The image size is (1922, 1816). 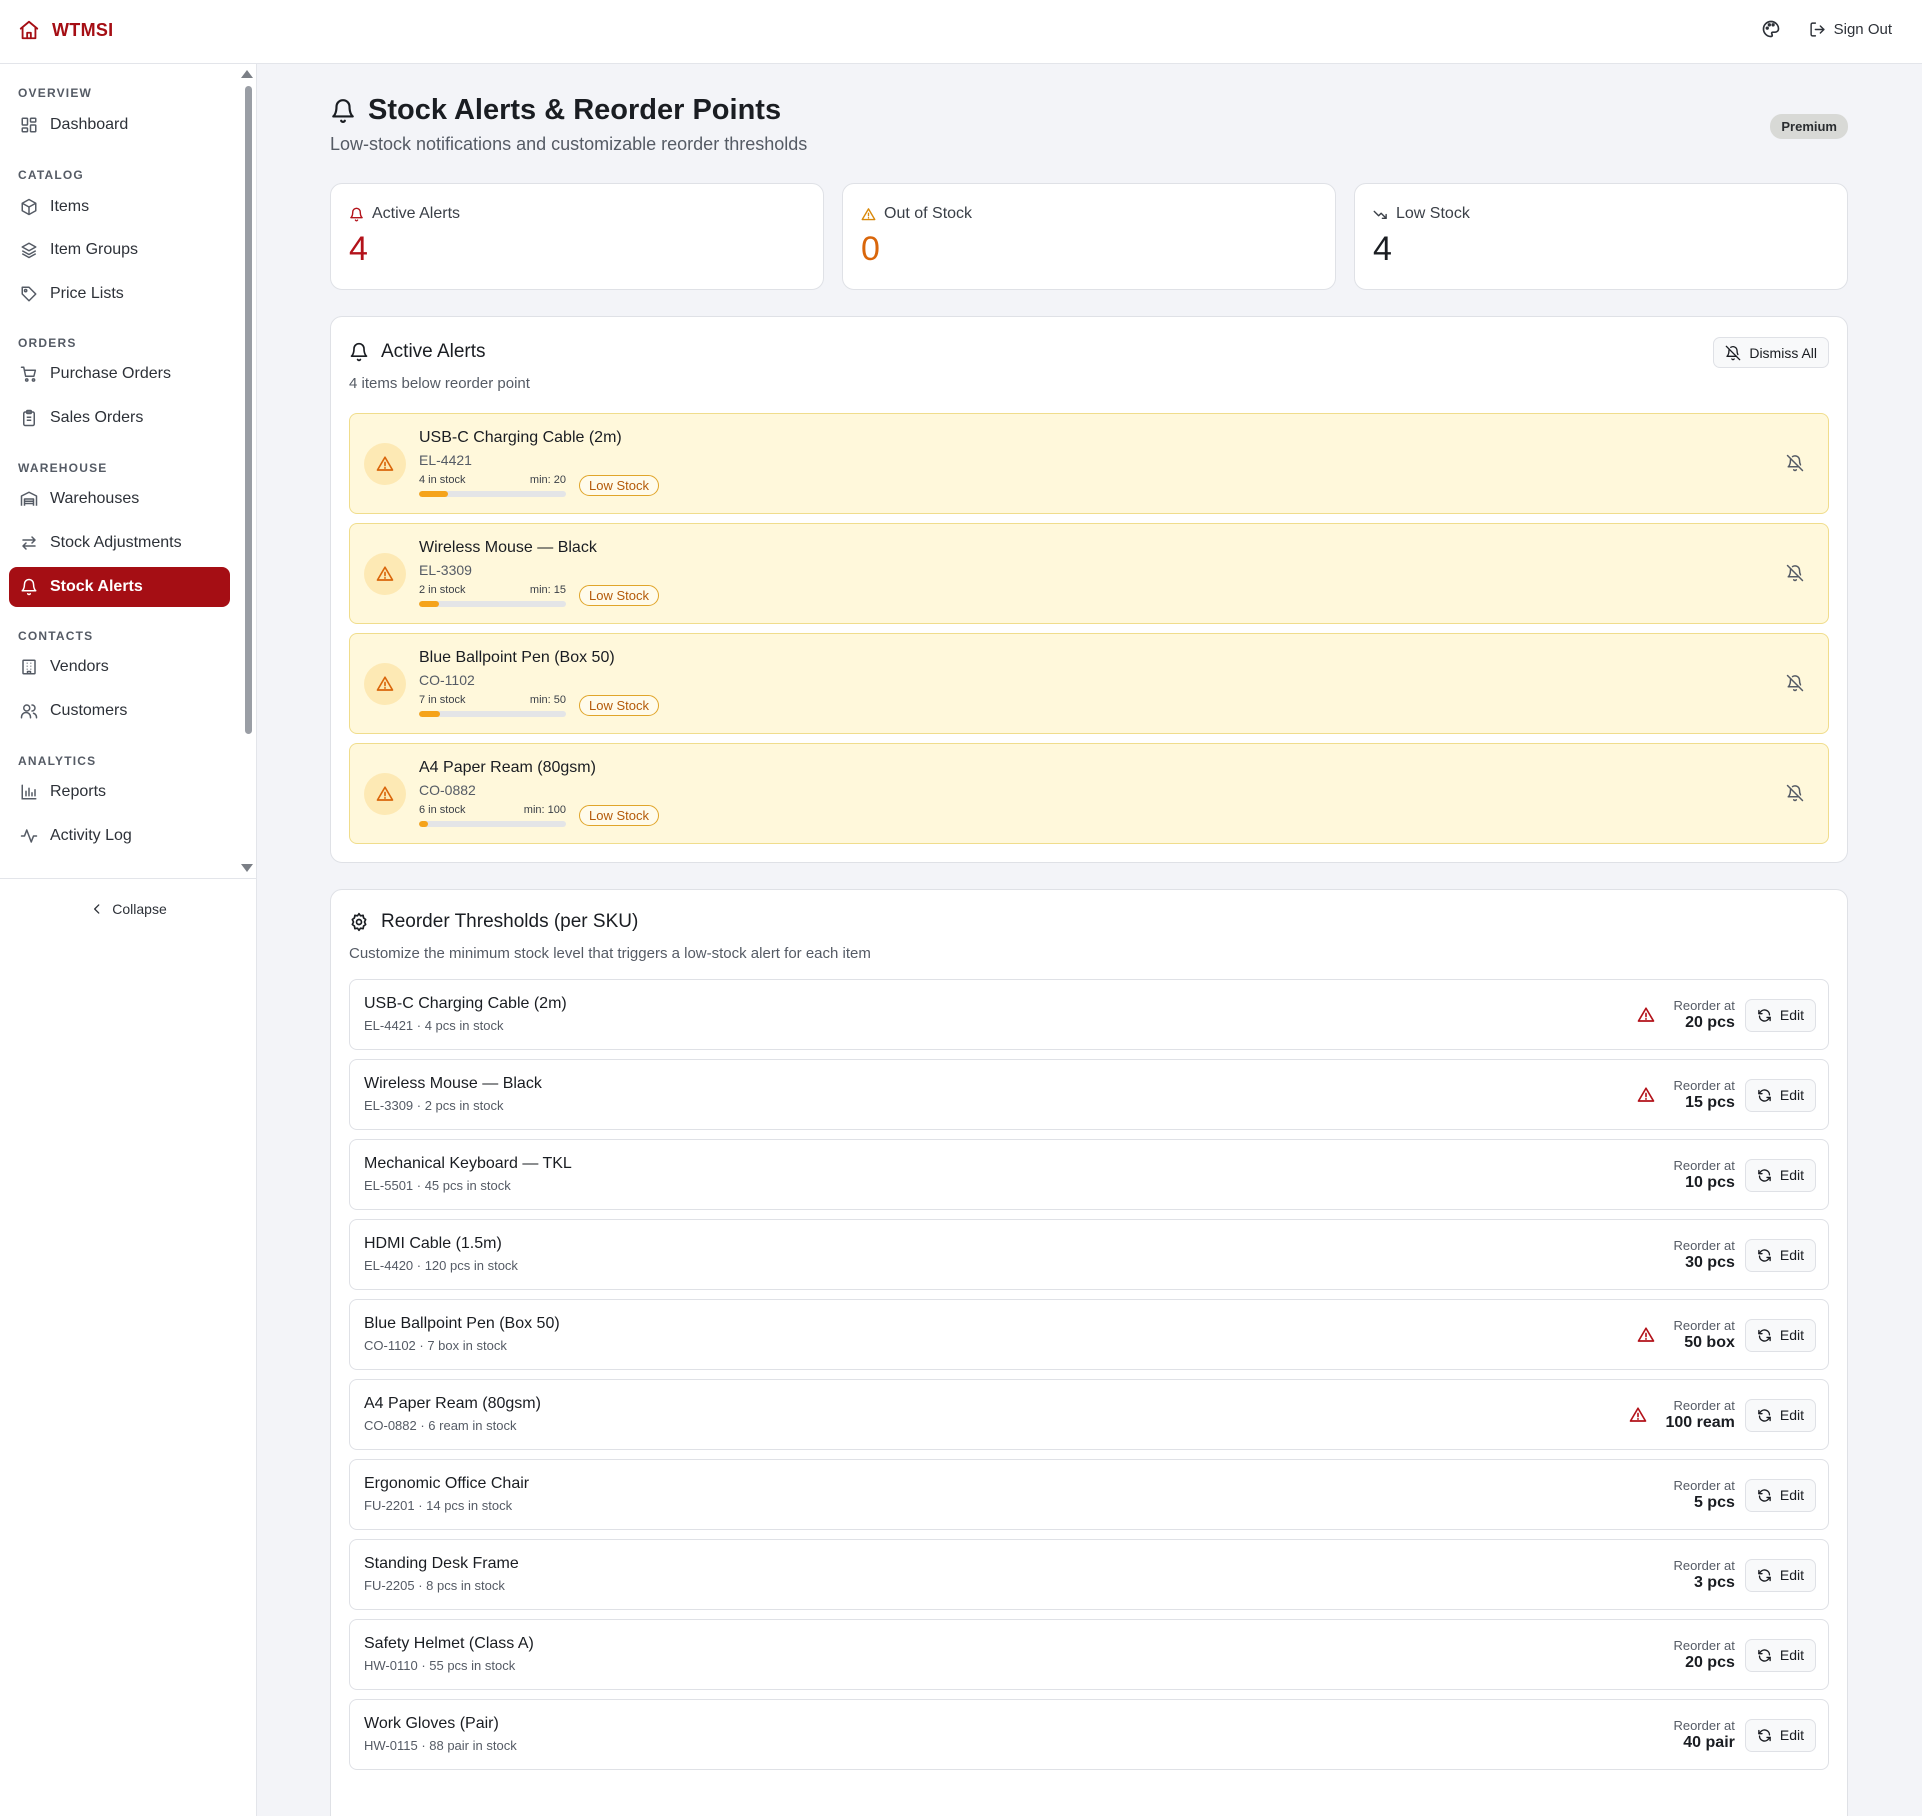 What do you see at coordinates (29, 711) in the screenshot?
I see `users-icon` at bounding box center [29, 711].